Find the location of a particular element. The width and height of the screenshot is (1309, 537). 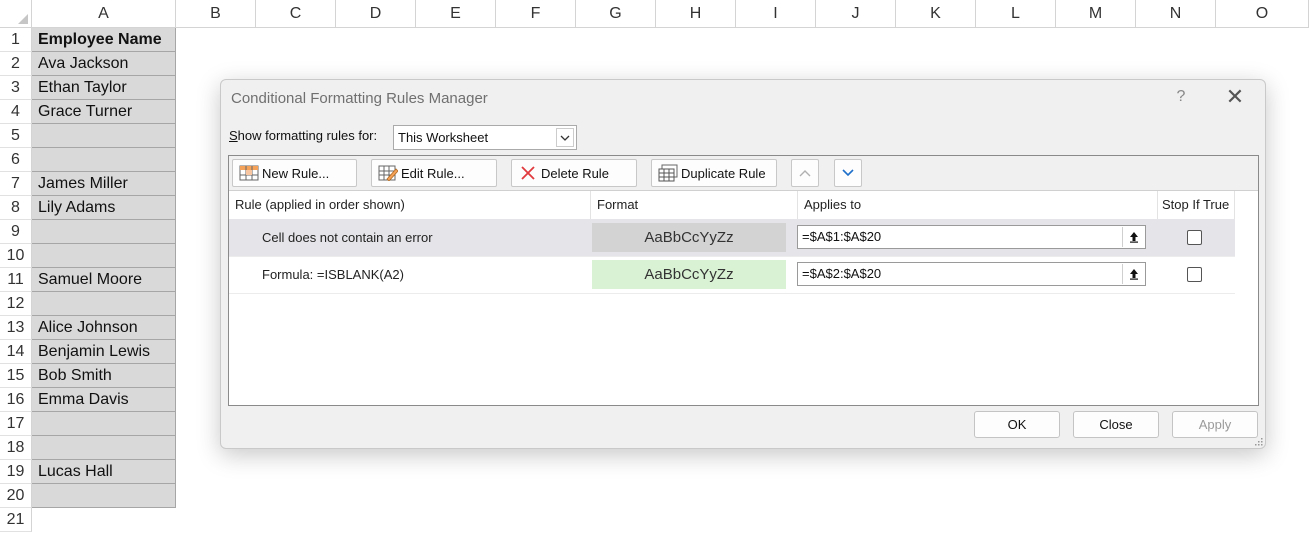

column-header-e: E is located at coordinates (456, 14).